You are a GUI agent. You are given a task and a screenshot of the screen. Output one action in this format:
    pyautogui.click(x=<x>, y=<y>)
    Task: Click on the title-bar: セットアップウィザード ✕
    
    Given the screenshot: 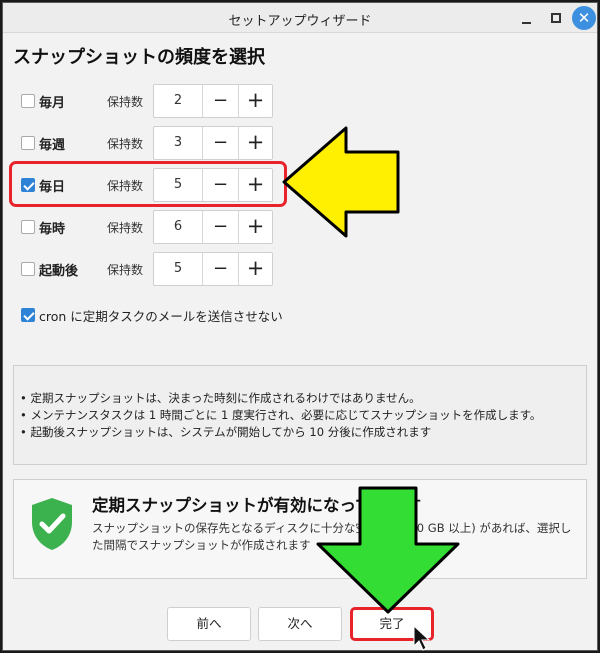 What is the action you would take?
    pyautogui.click(x=300, y=18)
    